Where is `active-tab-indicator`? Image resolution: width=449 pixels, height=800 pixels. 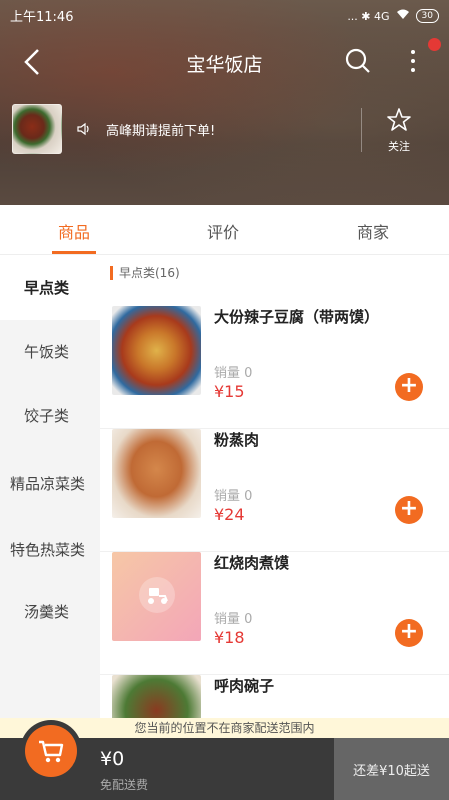 active-tab-indicator is located at coordinates (74, 252).